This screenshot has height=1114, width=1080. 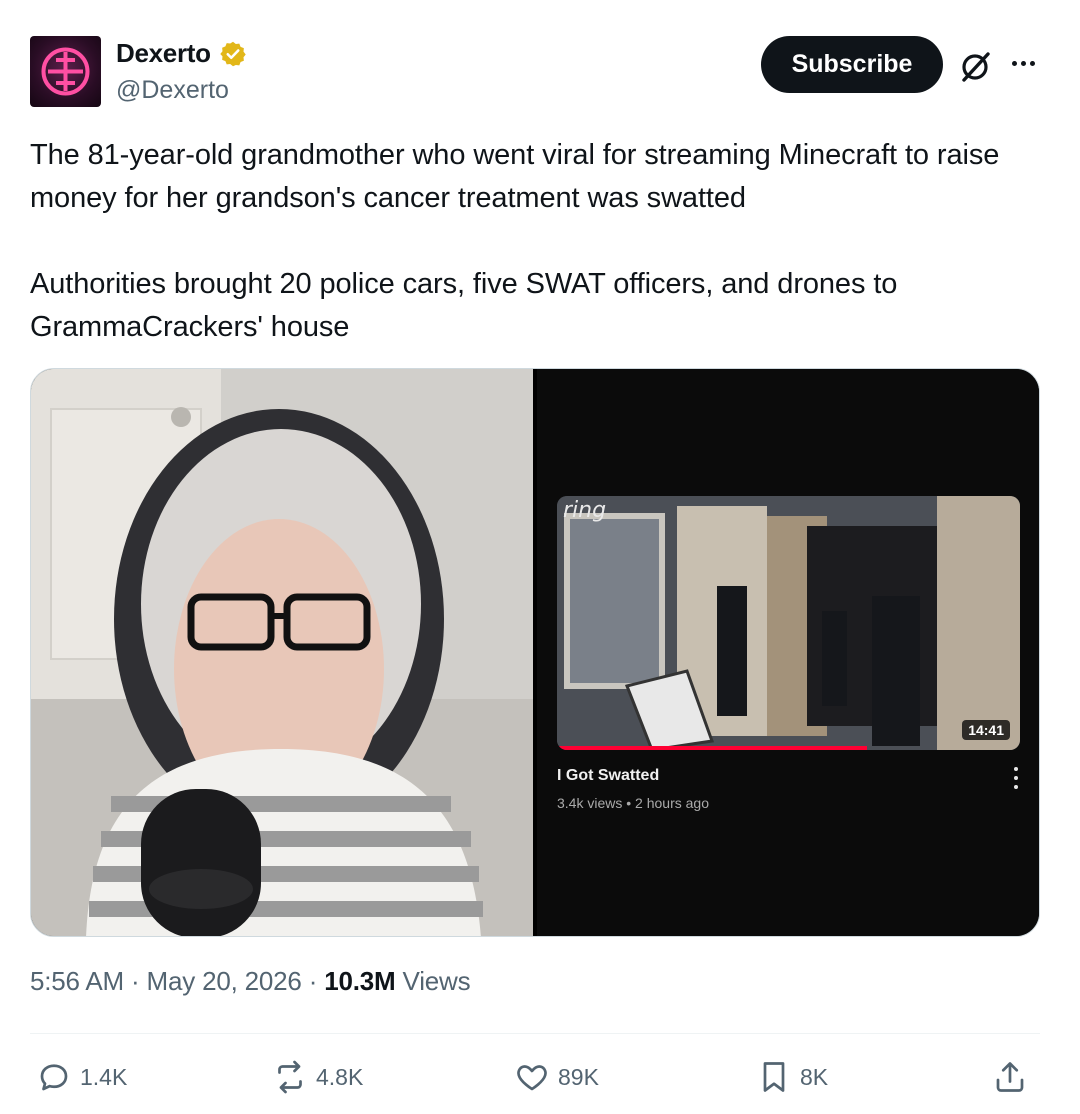 I want to click on tweet-meta: 5:56 AM · May 20, 2026 · 10.3M Views, so click(x=250, y=981).